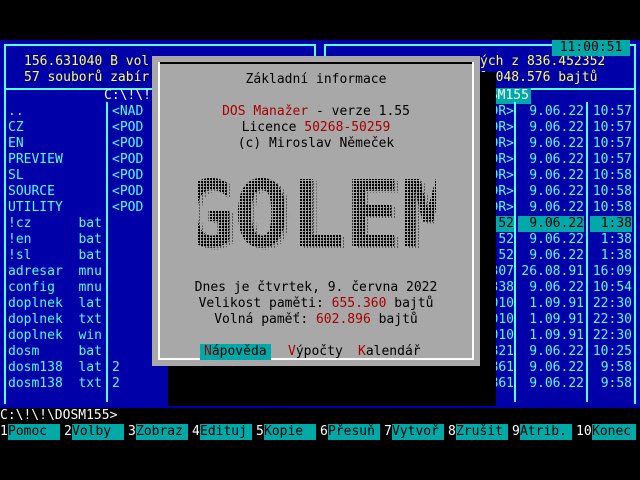 The image size is (640, 480). Describe the element at coordinates (614, 432) in the screenshot. I see `fkey-konec-button: Konec` at that location.